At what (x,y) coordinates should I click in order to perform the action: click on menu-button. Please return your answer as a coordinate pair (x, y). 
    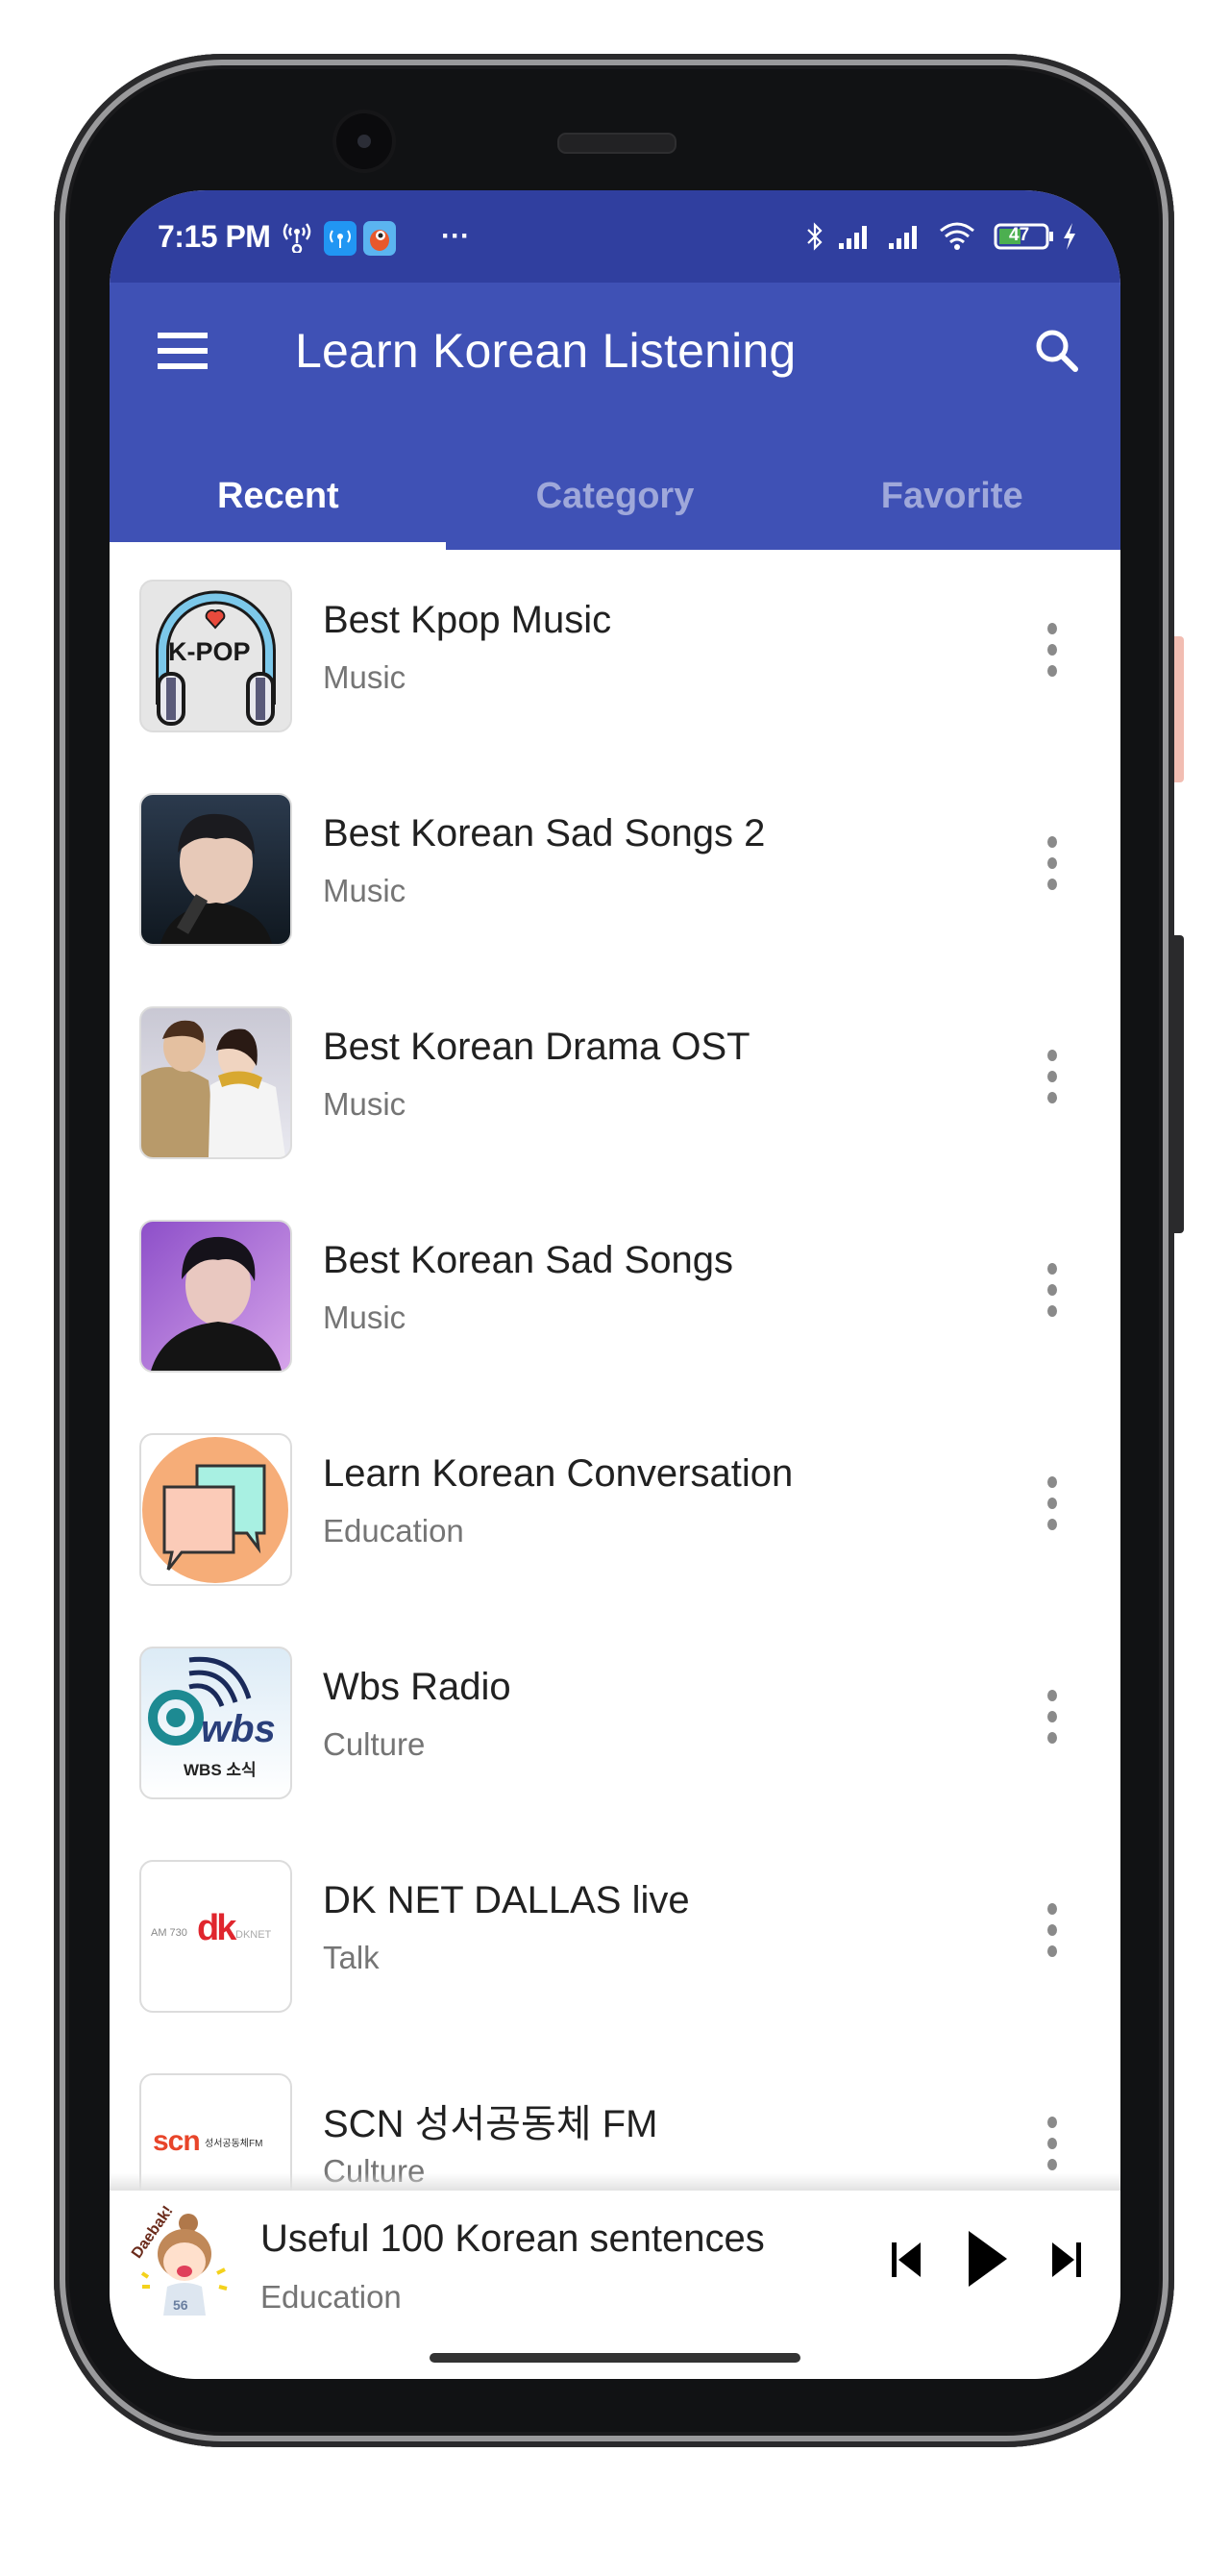
    Looking at the image, I should click on (183, 352).